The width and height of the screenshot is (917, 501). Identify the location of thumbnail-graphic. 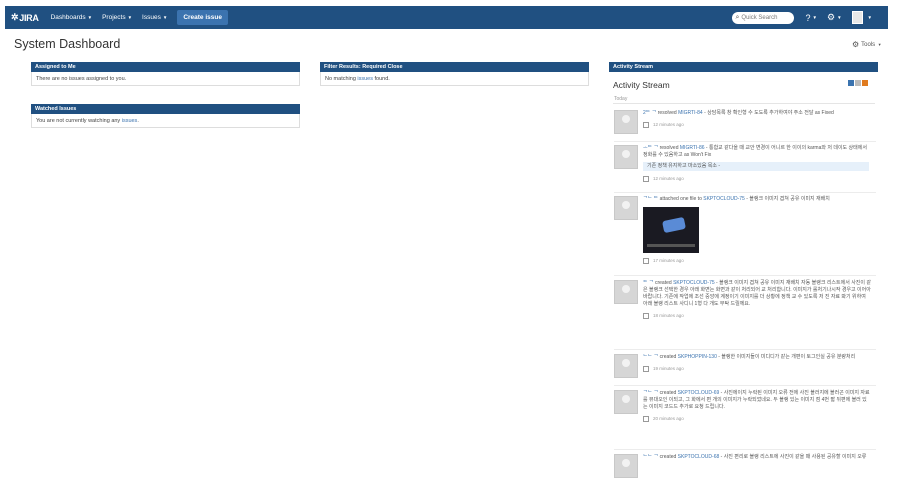
(674, 225).